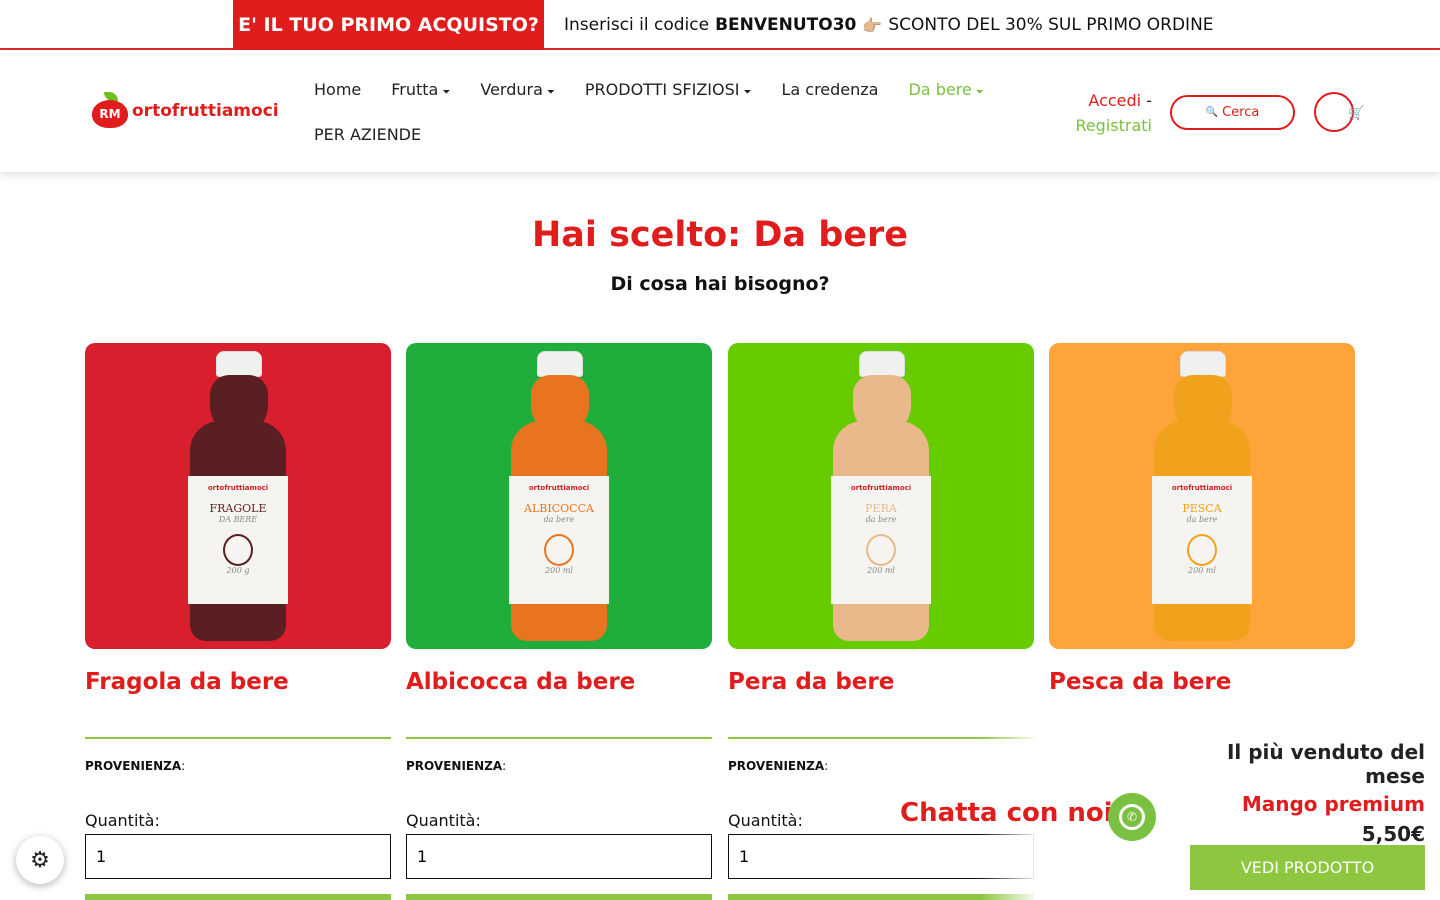 The image size is (1440, 900). What do you see at coordinates (110, 114) in the screenshot?
I see `logo-mark: RM` at bounding box center [110, 114].